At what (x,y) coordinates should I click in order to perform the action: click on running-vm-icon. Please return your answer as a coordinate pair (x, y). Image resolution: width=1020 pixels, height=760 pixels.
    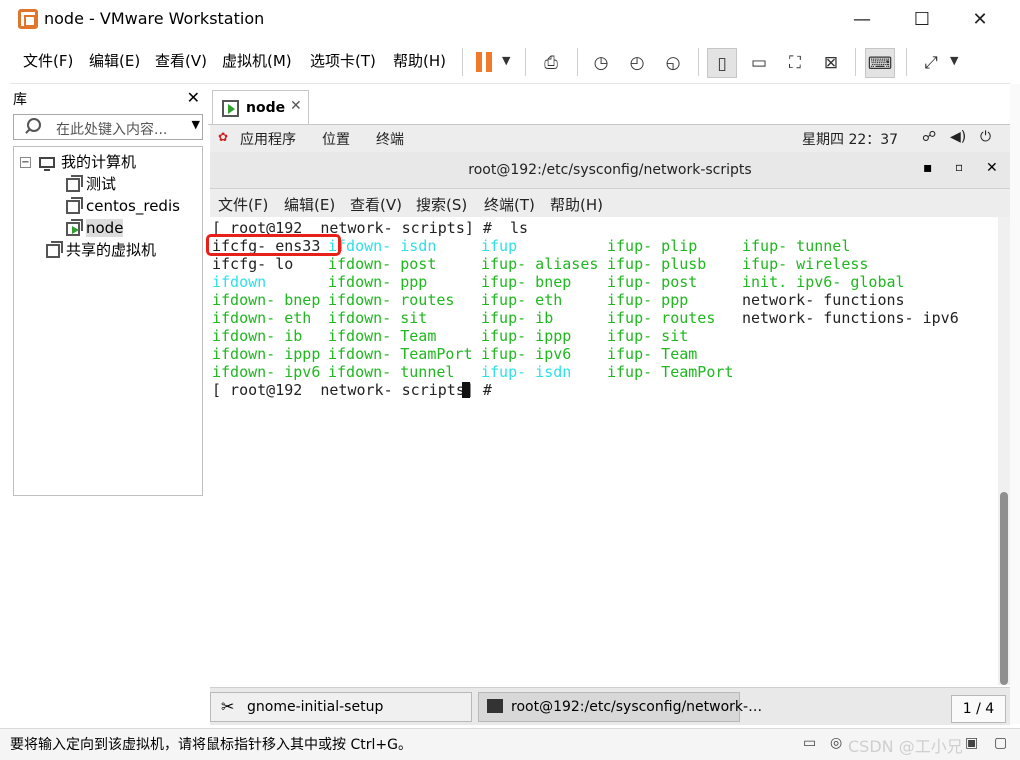
    Looking at the image, I should click on (230, 108).